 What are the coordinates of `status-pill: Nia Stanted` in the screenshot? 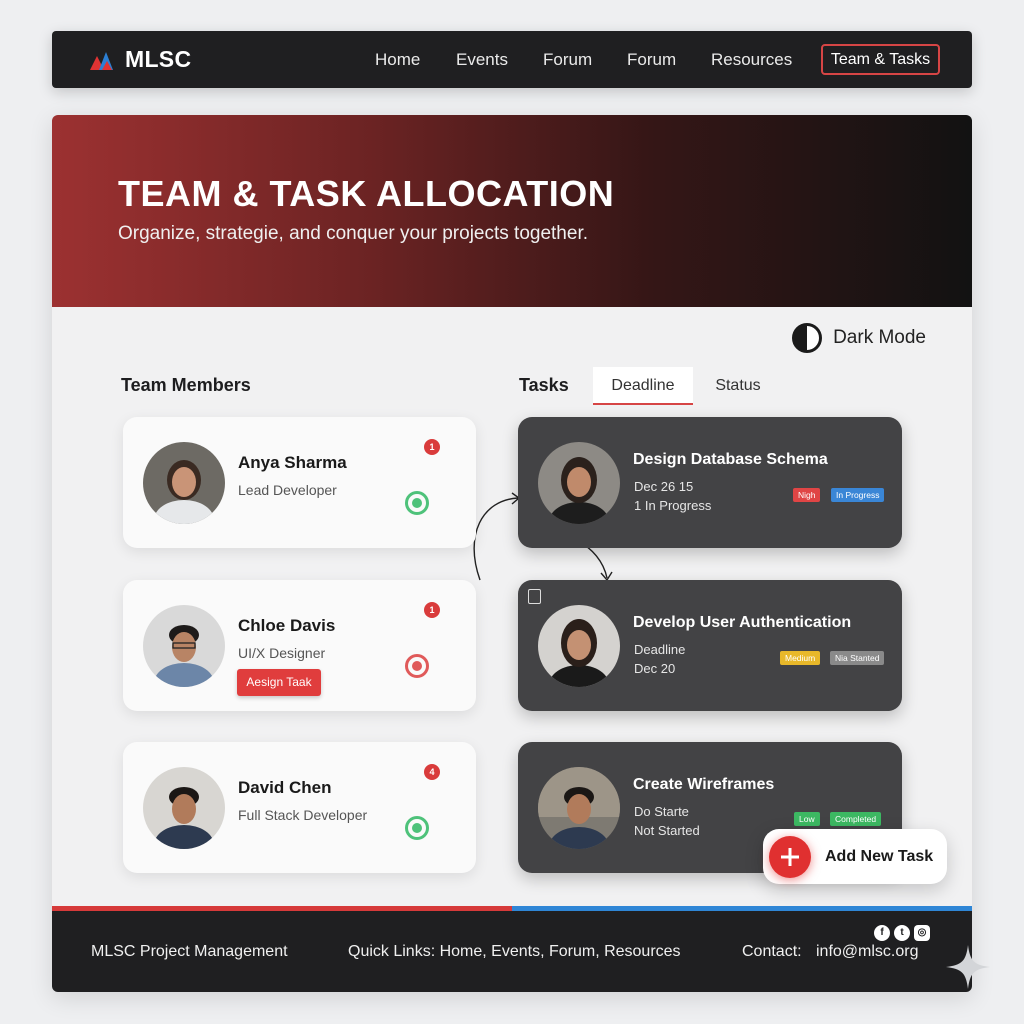 It's located at (857, 658).